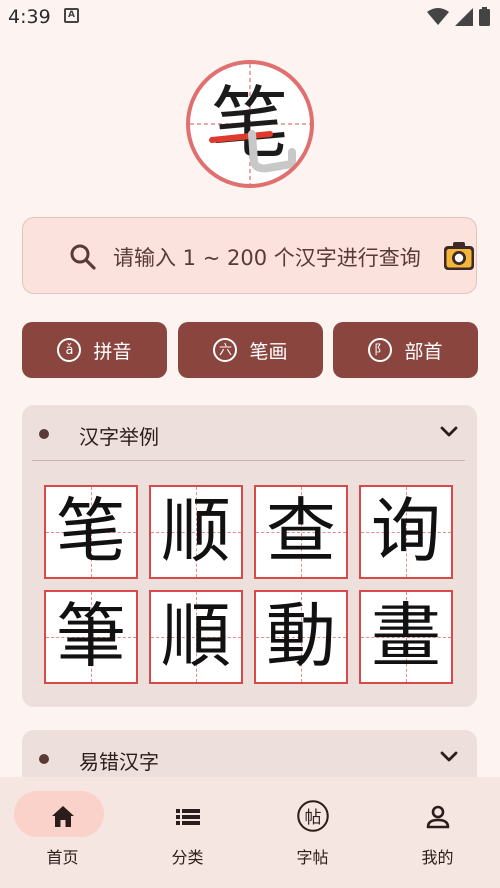 The image size is (500, 888). I want to click on example-character: 筆, so click(91, 636).